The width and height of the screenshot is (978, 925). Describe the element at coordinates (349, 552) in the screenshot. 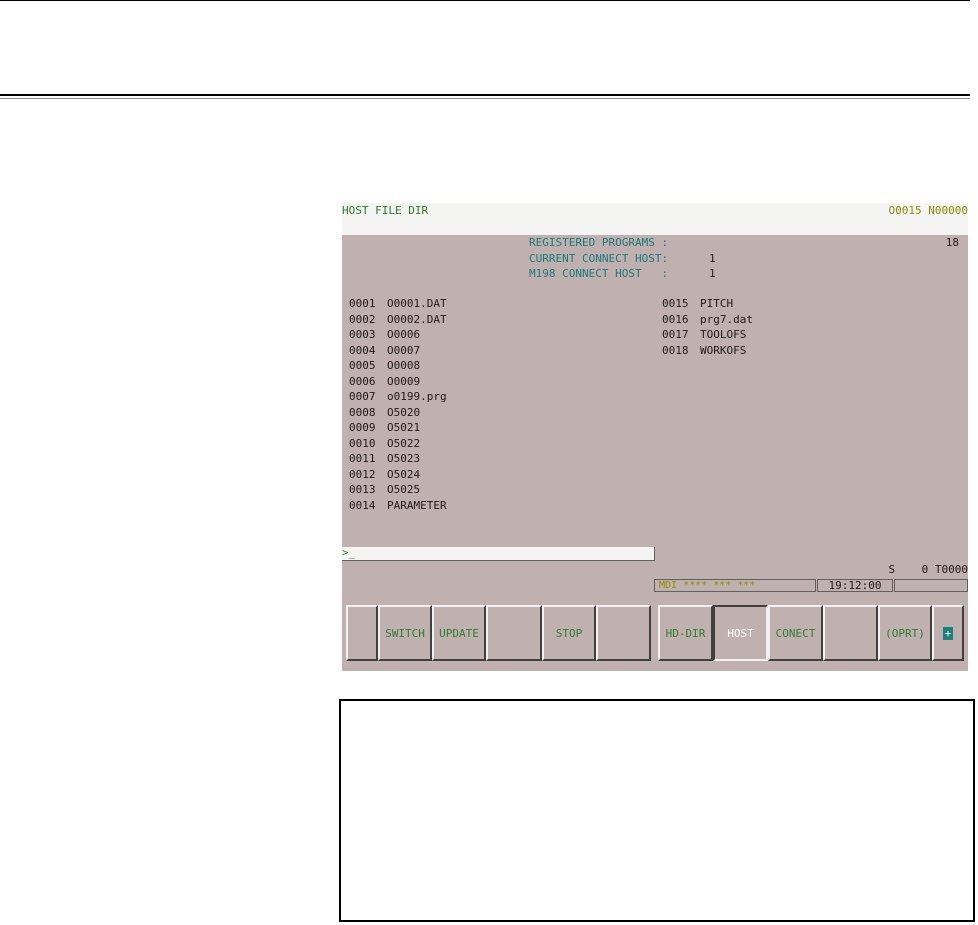

I see `command-prompt: >_` at that location.